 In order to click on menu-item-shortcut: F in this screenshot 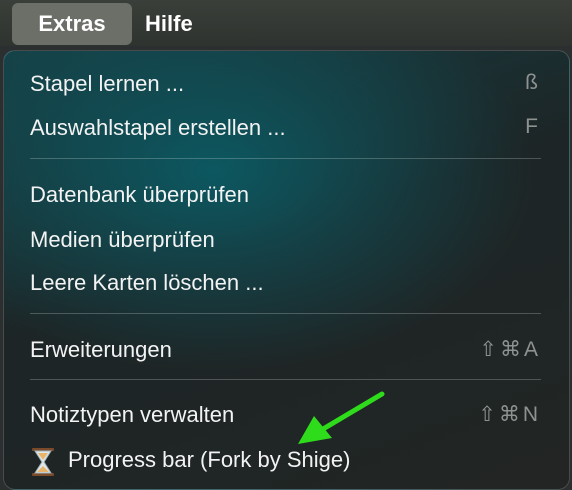, I will do `click(533, 126)`.